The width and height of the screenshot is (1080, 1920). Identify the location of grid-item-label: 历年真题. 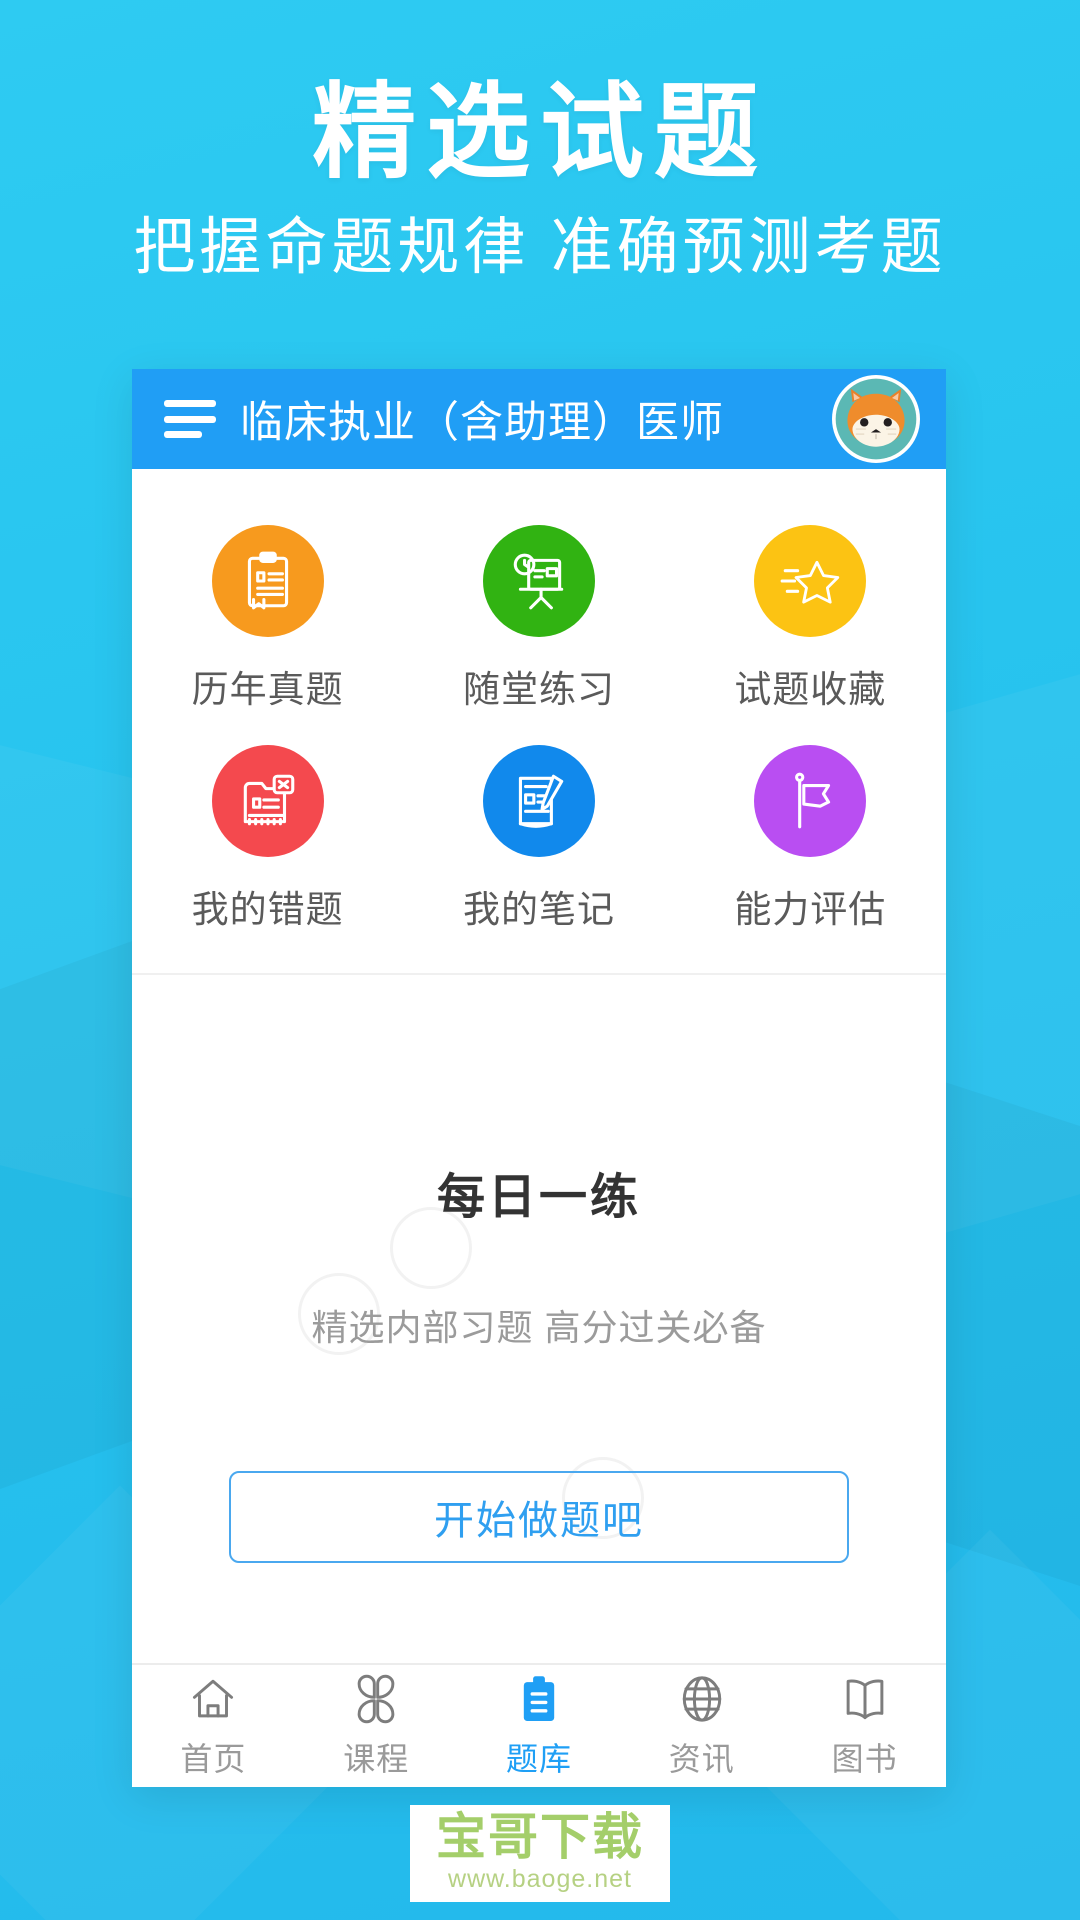
(267, 689).